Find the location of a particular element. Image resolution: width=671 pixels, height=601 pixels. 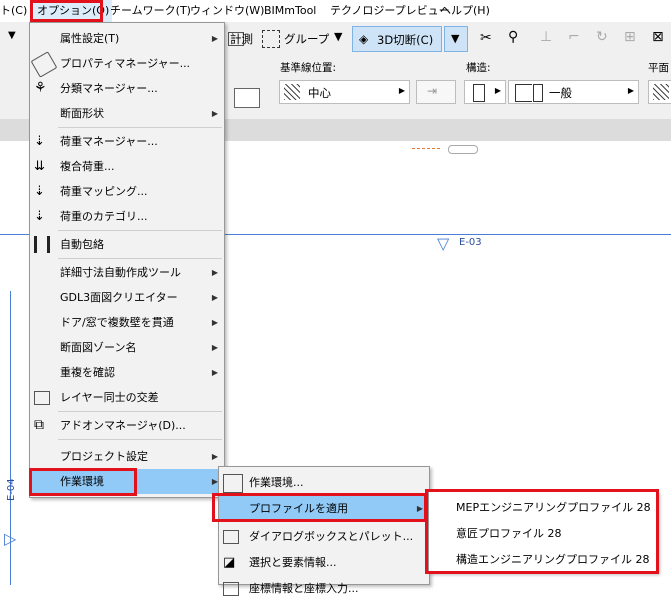

menu-item-layer-intersection: レイヤー同士の交差 is located at coordinates (127, 397).